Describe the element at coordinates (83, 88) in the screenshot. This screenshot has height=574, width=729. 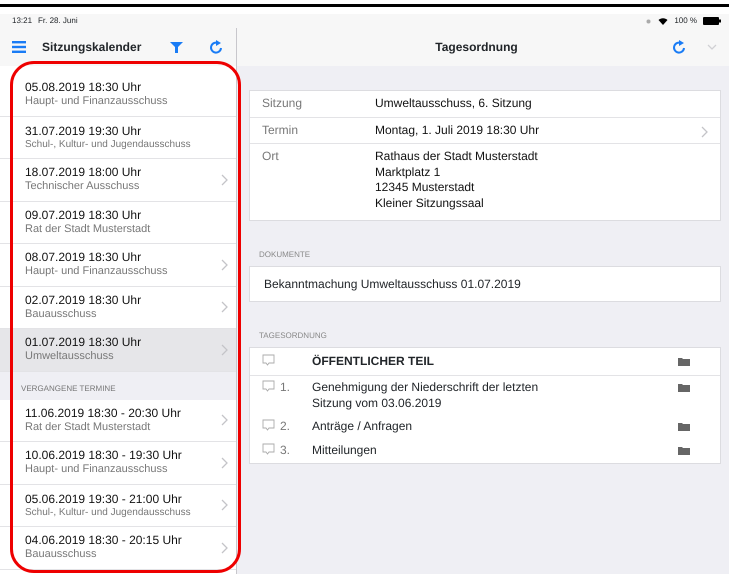
I see `meeting-date: 05.08.2019 18:30 Uhr` at that location.